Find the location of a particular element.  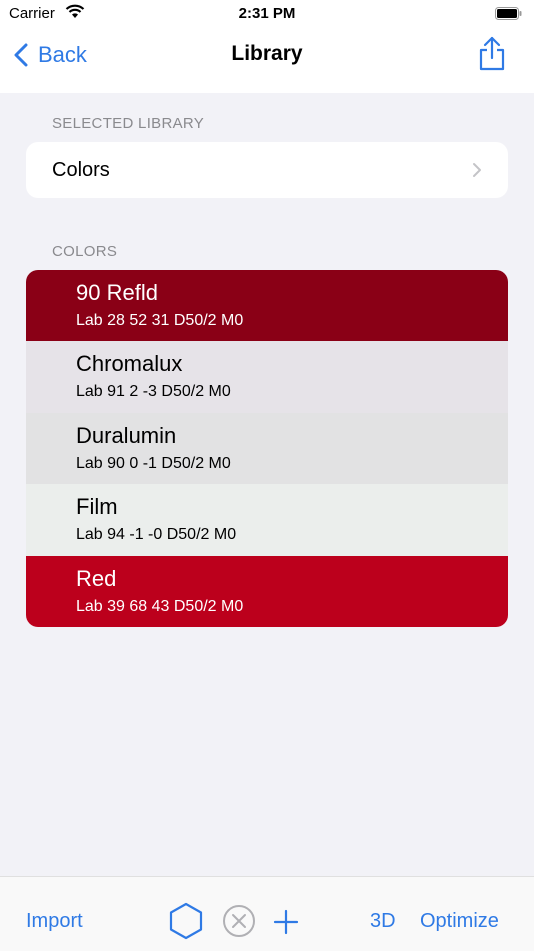

color-name: Red is located at coordinates (96, 578).